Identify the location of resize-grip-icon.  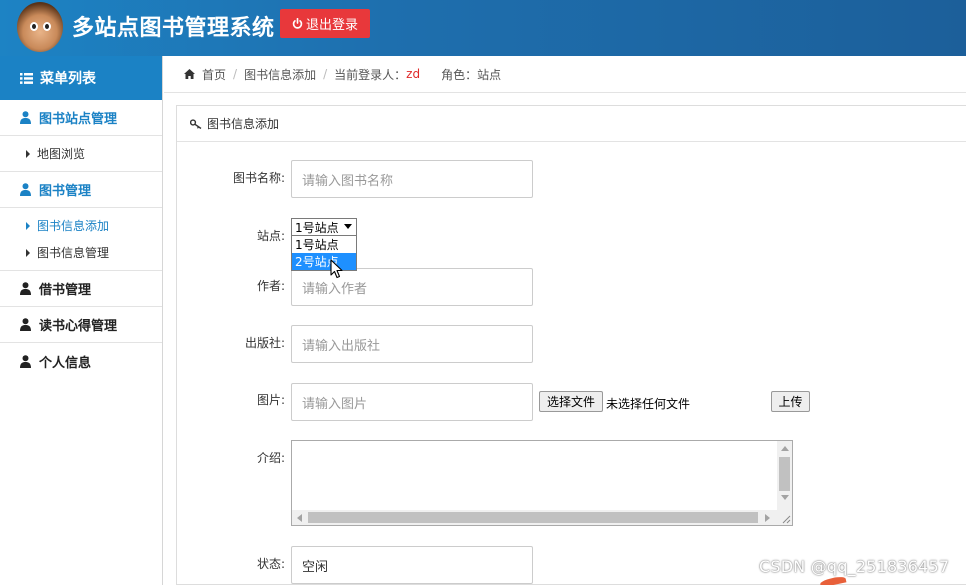
(784, 517).